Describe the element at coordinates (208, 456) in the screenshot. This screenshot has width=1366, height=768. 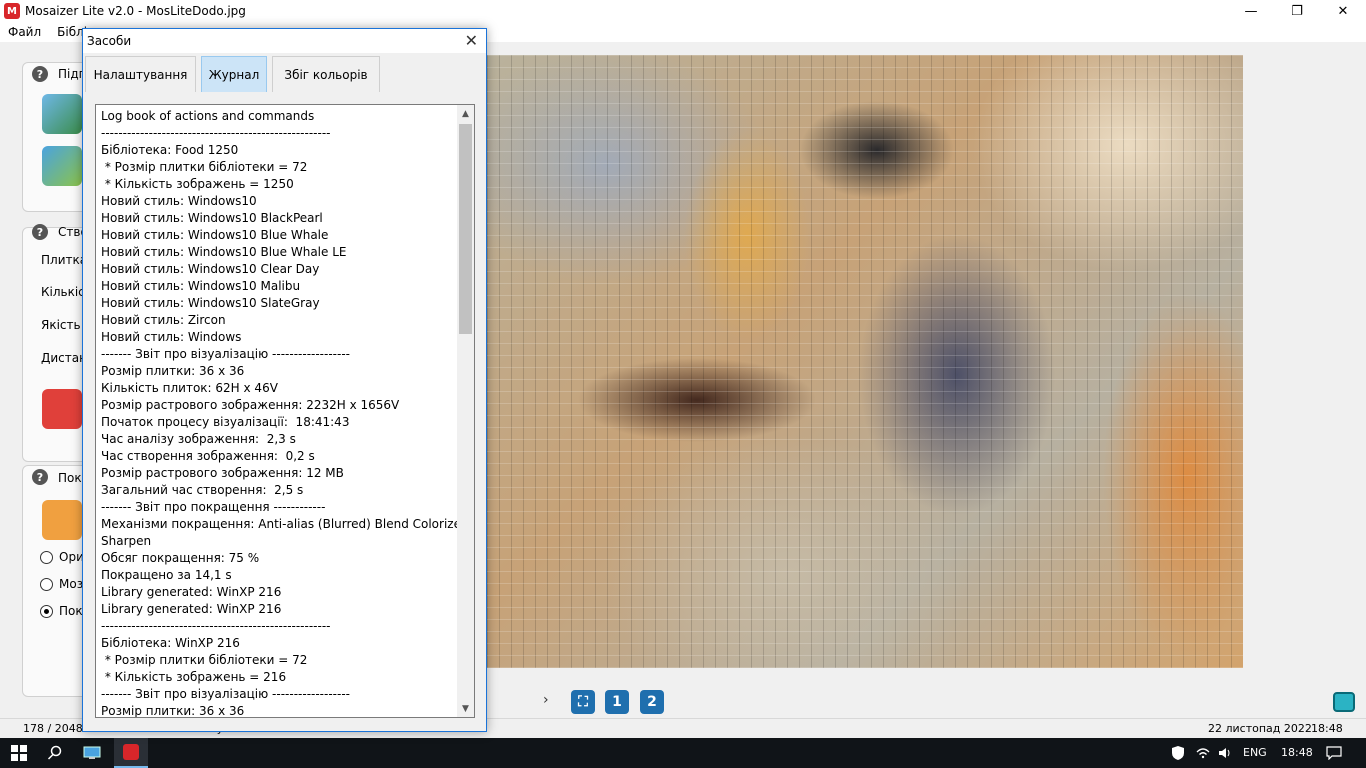
I see `log-line: Час створення зображення: 0,2 s` at that location.